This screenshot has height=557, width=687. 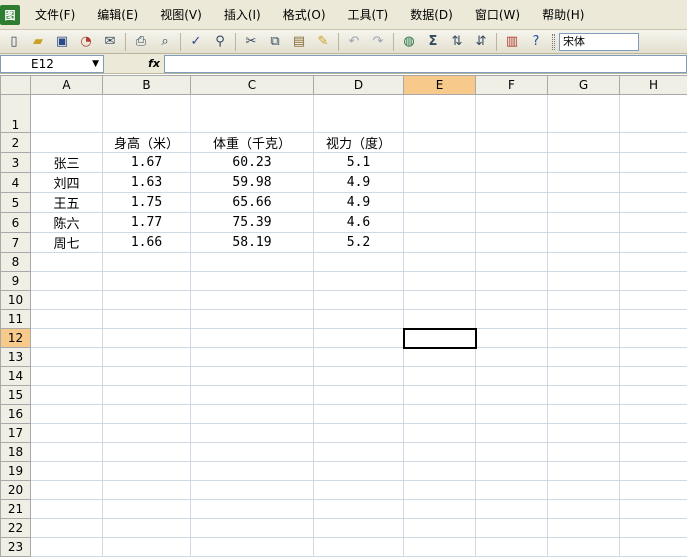 What do you see at coordinates (16, 281) in the screenshot?
I see `row-header: 9` at bounding box center [16, 281].